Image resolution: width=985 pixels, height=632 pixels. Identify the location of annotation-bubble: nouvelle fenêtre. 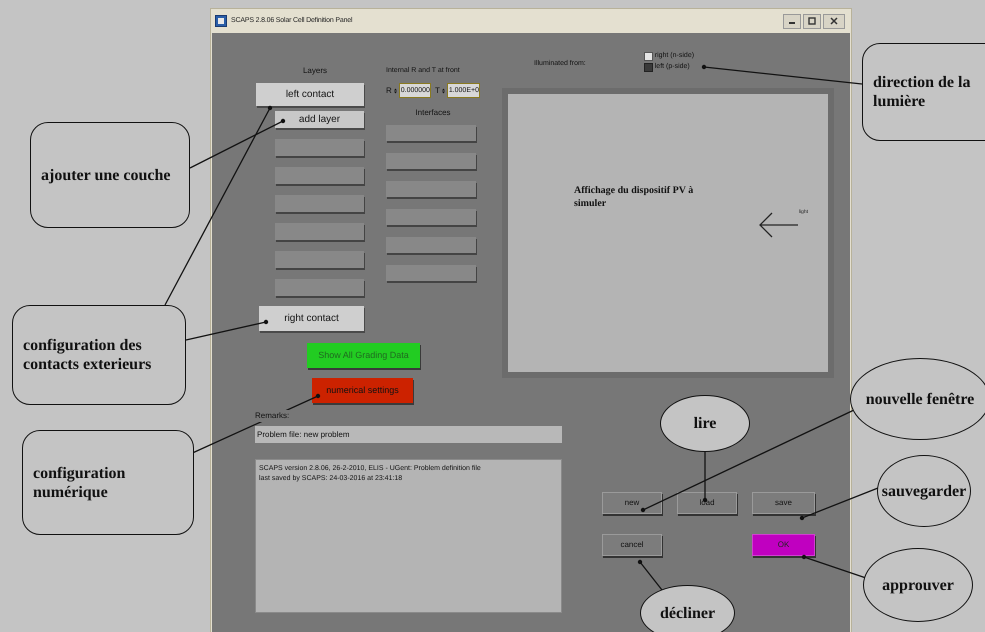
(917, 399).